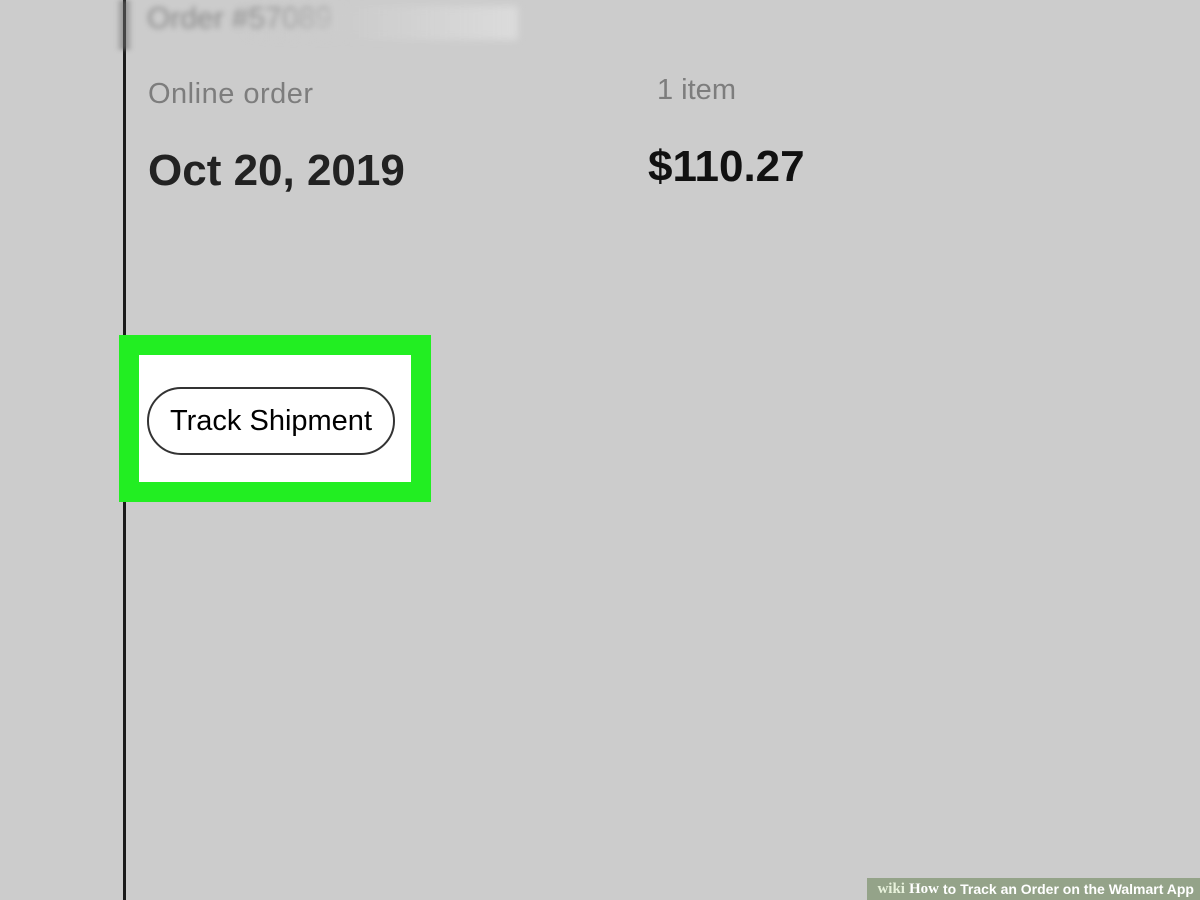 The image size is (1200, 900). What do you see at coordinates (696, 90) in the screenshot?
I see `item-count: 1 item` at bounding box center [696, 90].